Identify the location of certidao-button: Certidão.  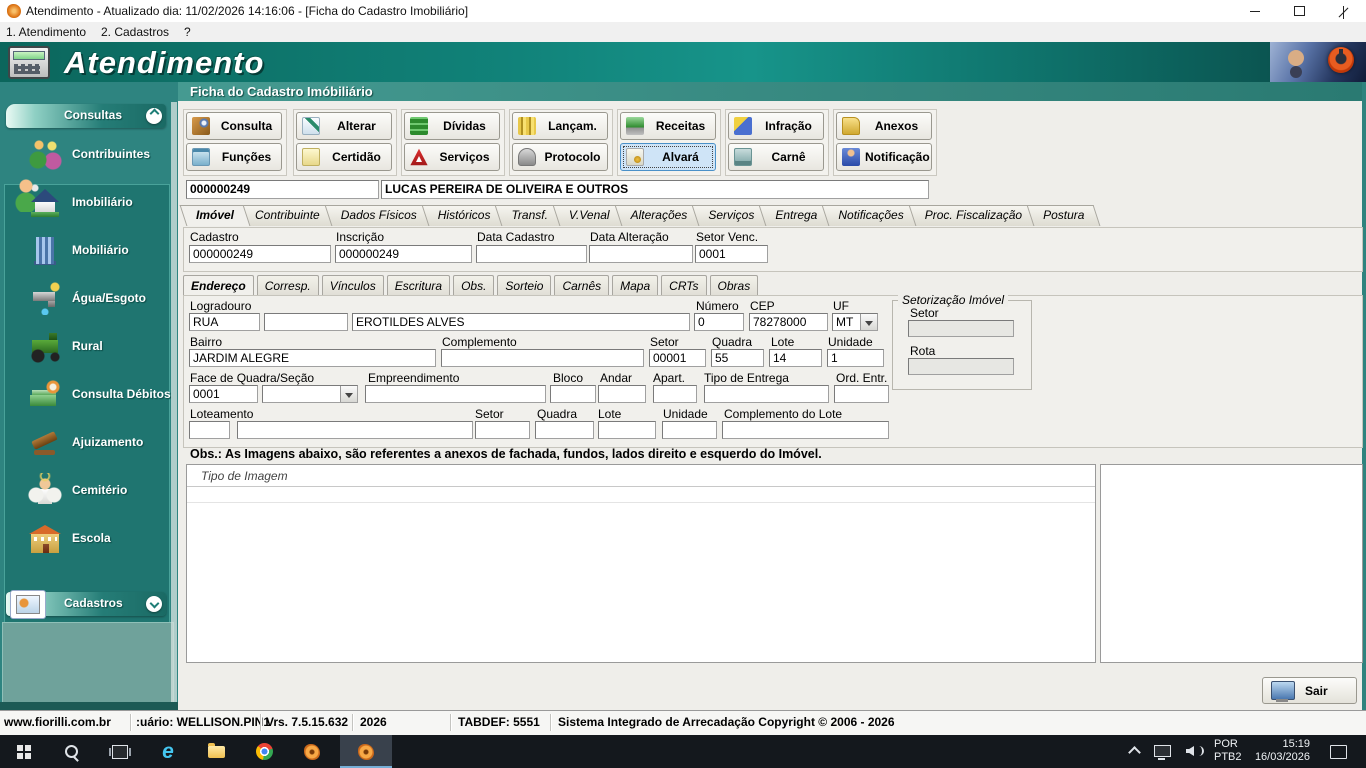
(344, 157).